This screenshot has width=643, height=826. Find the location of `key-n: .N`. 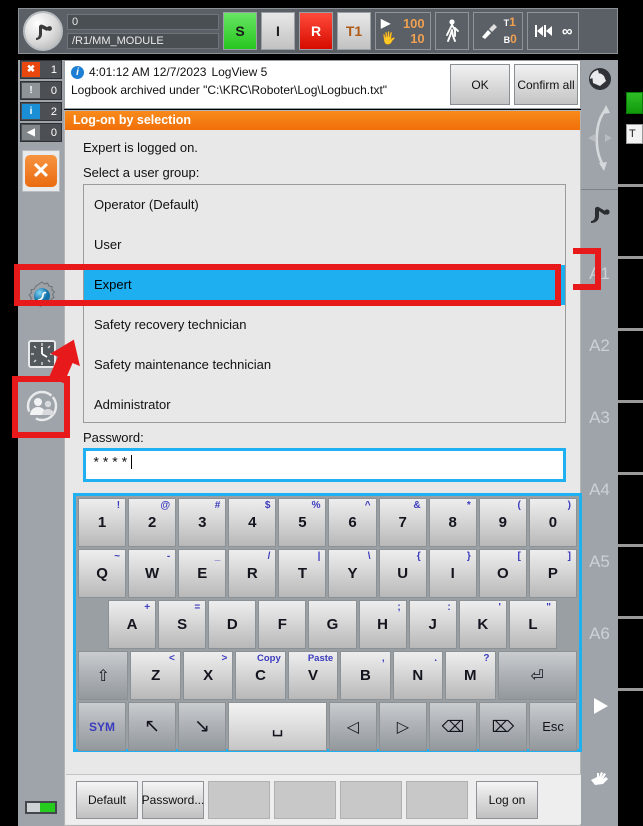

key-n: .N is located at coordinates (418, 675).